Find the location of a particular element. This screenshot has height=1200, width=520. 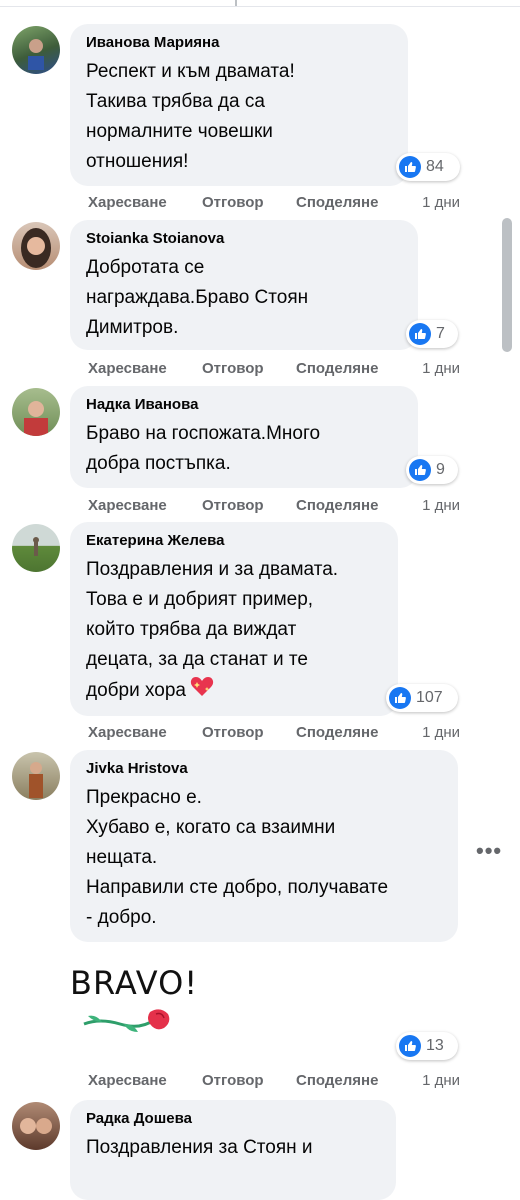

bravo-sticker: BRAVO! is located at coordinates (135, 1004).